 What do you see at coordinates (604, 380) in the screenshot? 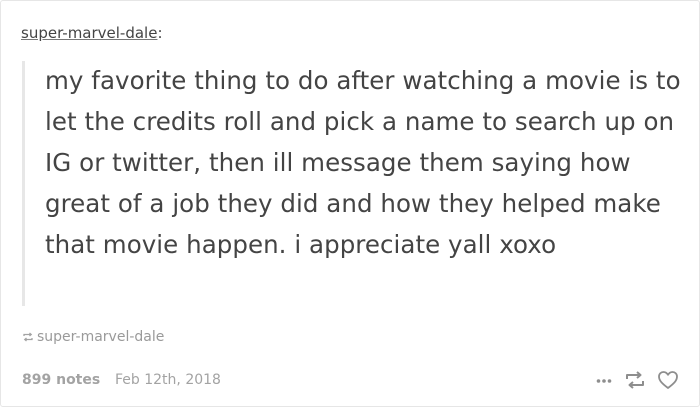
I see `more-dots-icon` at bounding box center [604, 380].